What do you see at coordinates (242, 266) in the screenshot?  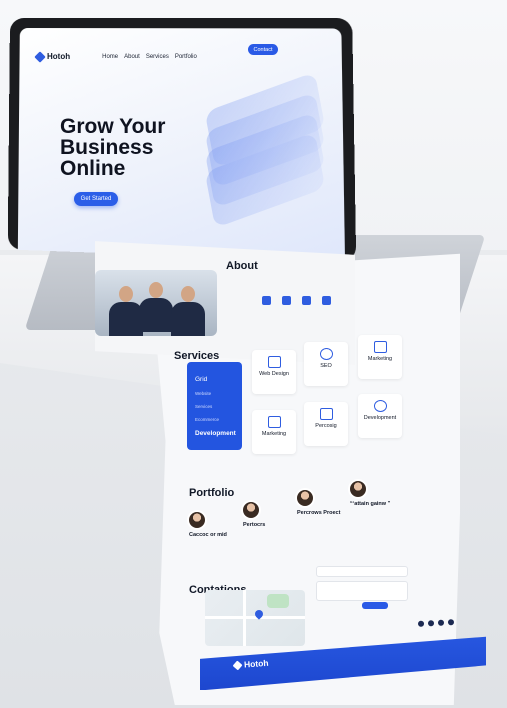 I see `about-title: About` at bounding box center [242, 266].